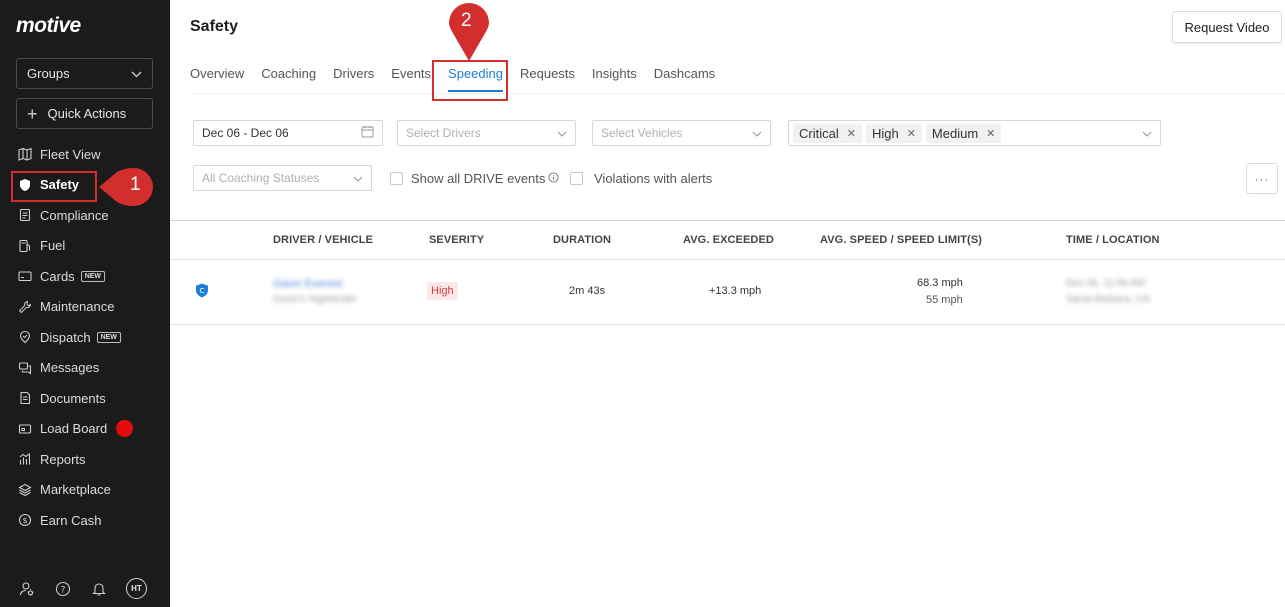  Describe the element at coordinates (26, 588) in the screenshot. I see `user-settings-icon` at that location.